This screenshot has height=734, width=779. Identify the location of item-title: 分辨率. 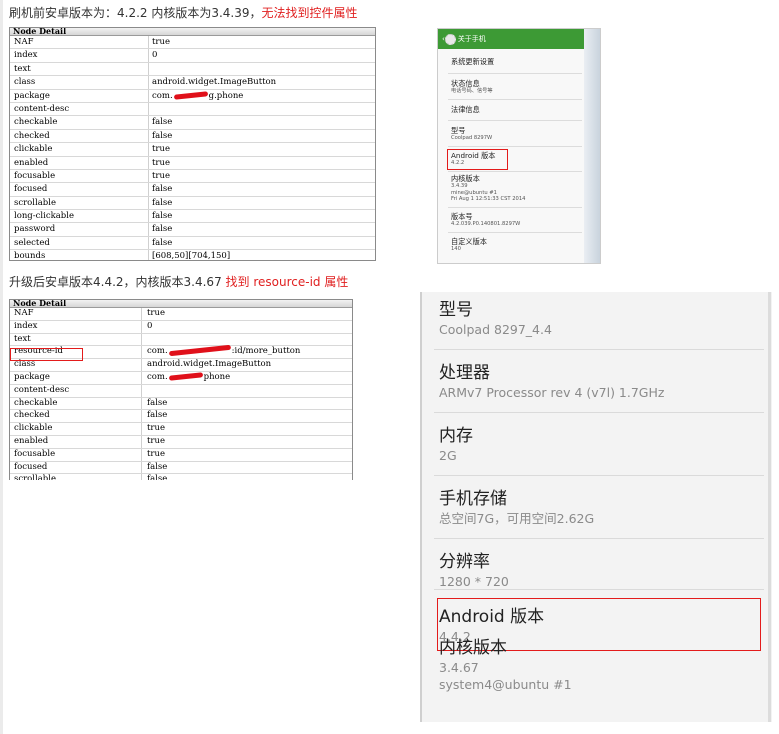
(464, 562).